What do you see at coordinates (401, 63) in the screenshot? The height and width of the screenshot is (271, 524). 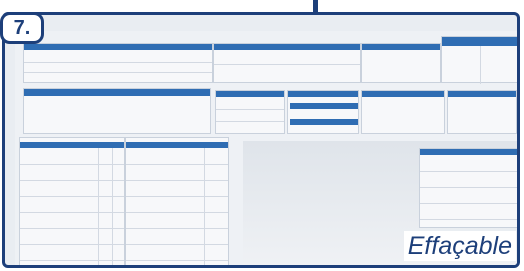 I see `top-right-block` at bounding box center [401, 63].